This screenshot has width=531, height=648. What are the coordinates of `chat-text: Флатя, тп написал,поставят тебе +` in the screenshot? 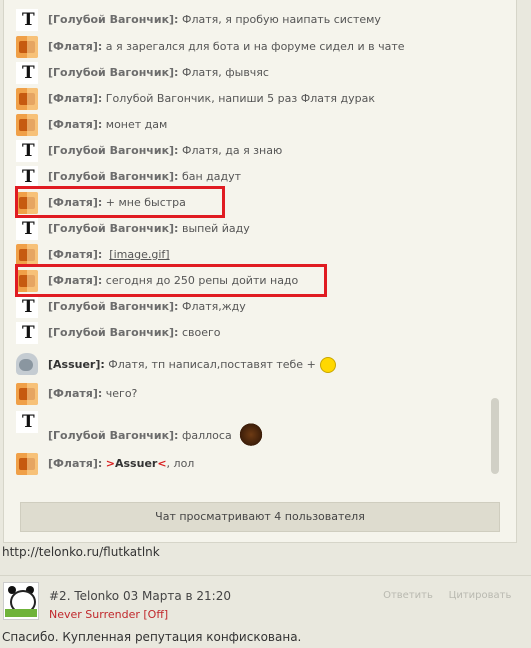 It's located at (212, 364).